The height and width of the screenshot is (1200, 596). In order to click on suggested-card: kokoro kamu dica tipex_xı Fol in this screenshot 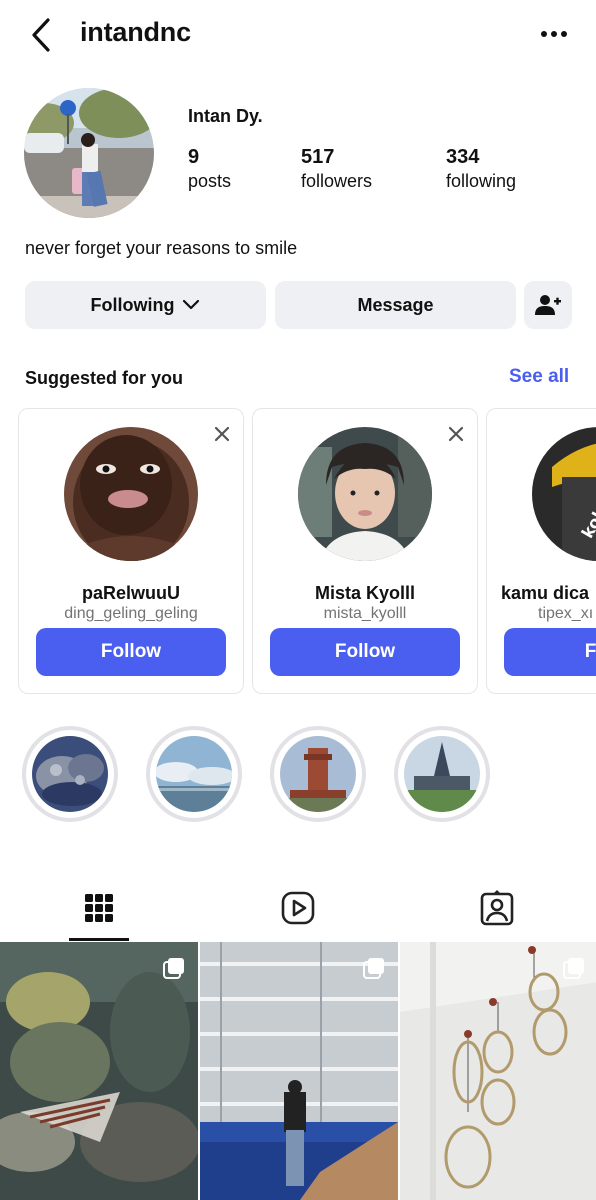, I will do `click(541, 551)`.